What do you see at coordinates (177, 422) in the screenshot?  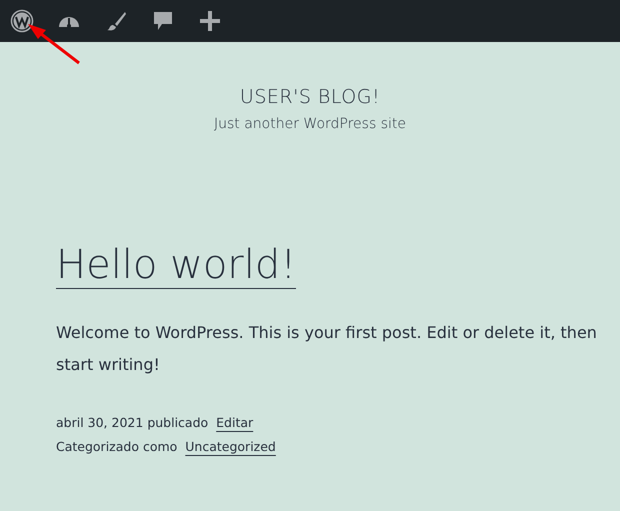 I see `published-label: publicado` at bounding box center [177, 422].